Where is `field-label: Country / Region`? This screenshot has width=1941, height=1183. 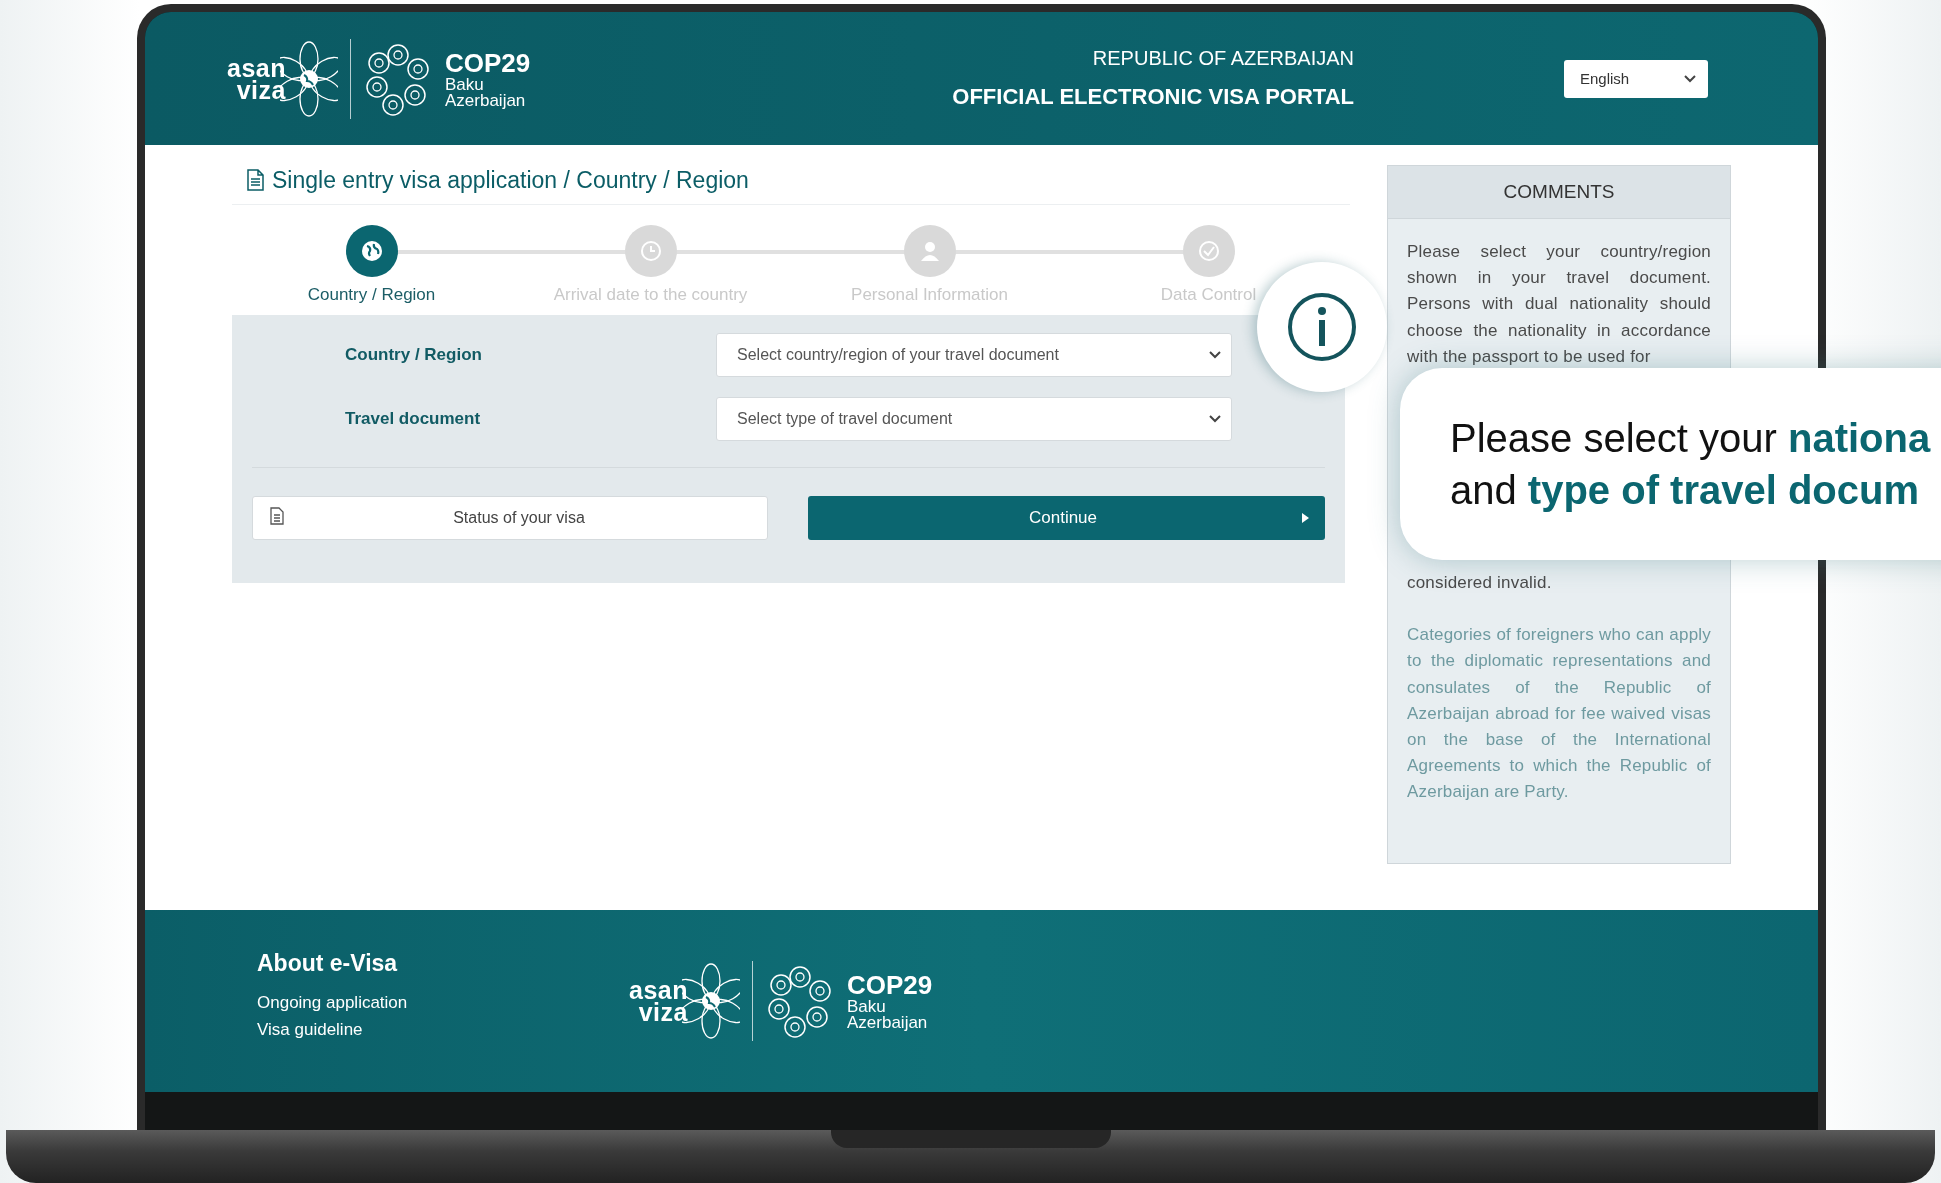
field-label: Country / Region is located at coordinates (413, 355).